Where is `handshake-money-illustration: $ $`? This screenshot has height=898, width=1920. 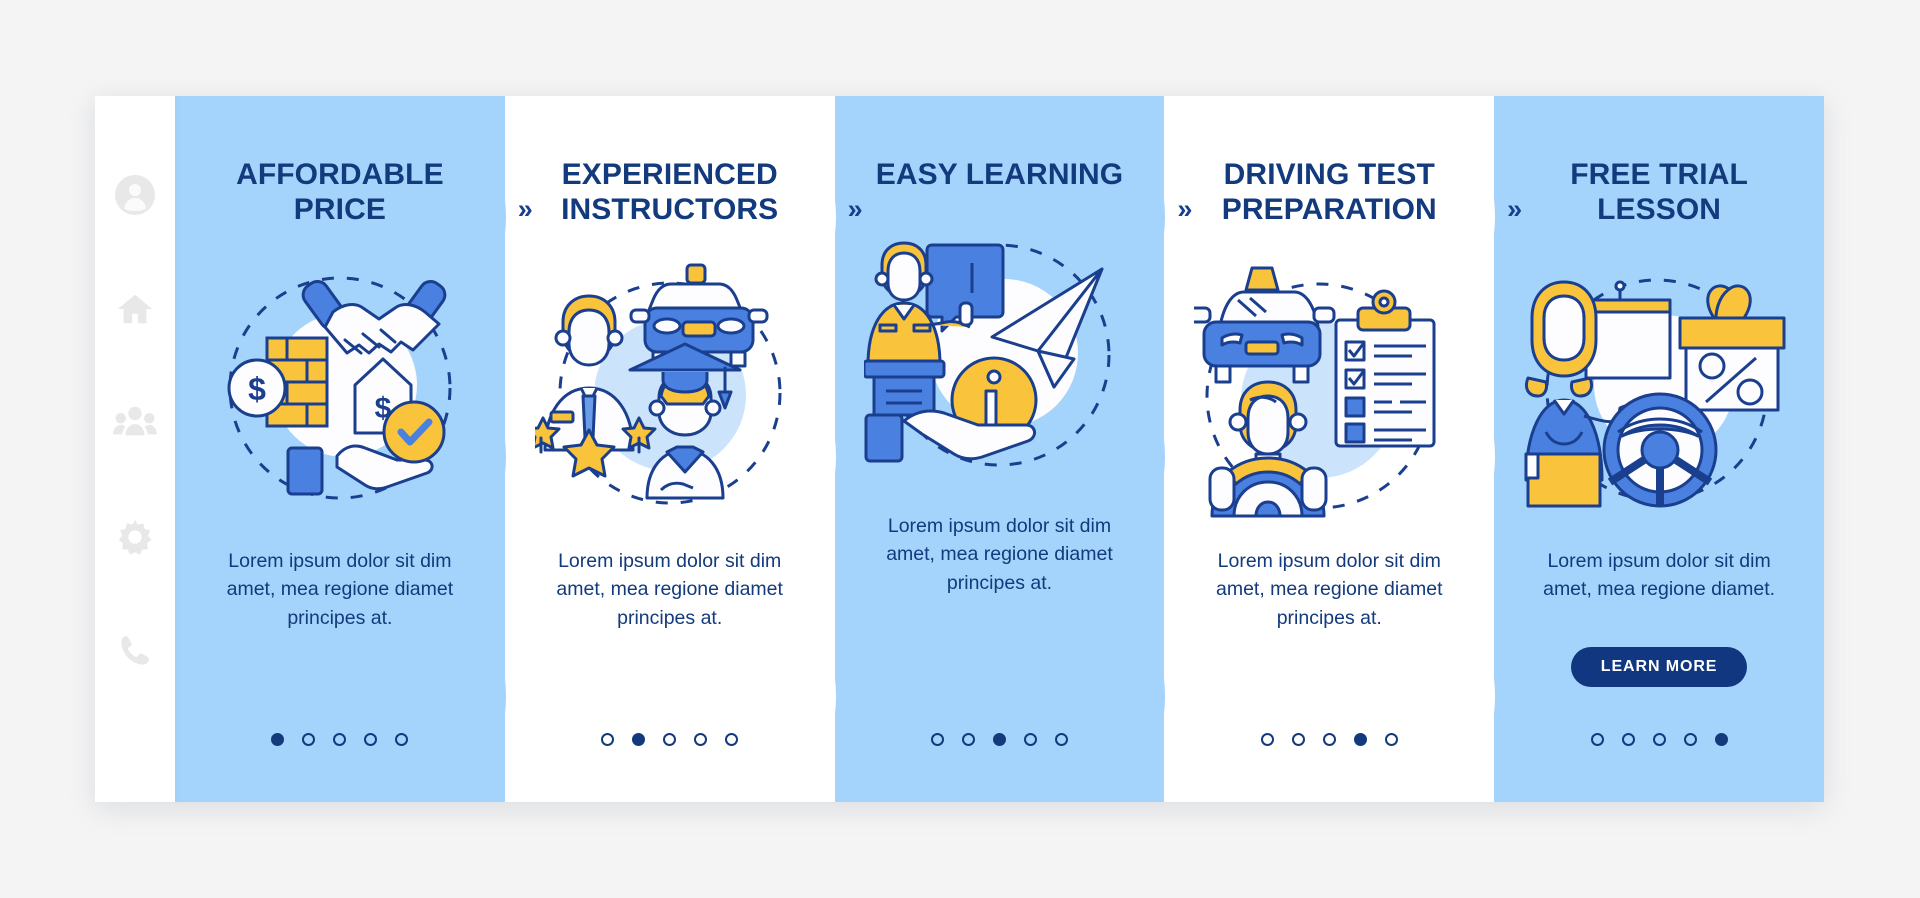
handshake-money-illustration: $ $ is located at coordinates (340, 392).